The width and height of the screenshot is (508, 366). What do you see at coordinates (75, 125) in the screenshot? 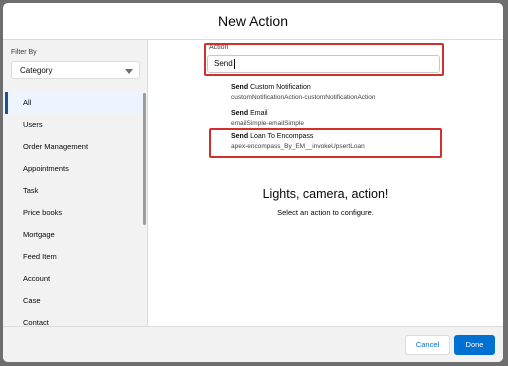
I see `category-item-users: Users` at bounding box center [75, 125].